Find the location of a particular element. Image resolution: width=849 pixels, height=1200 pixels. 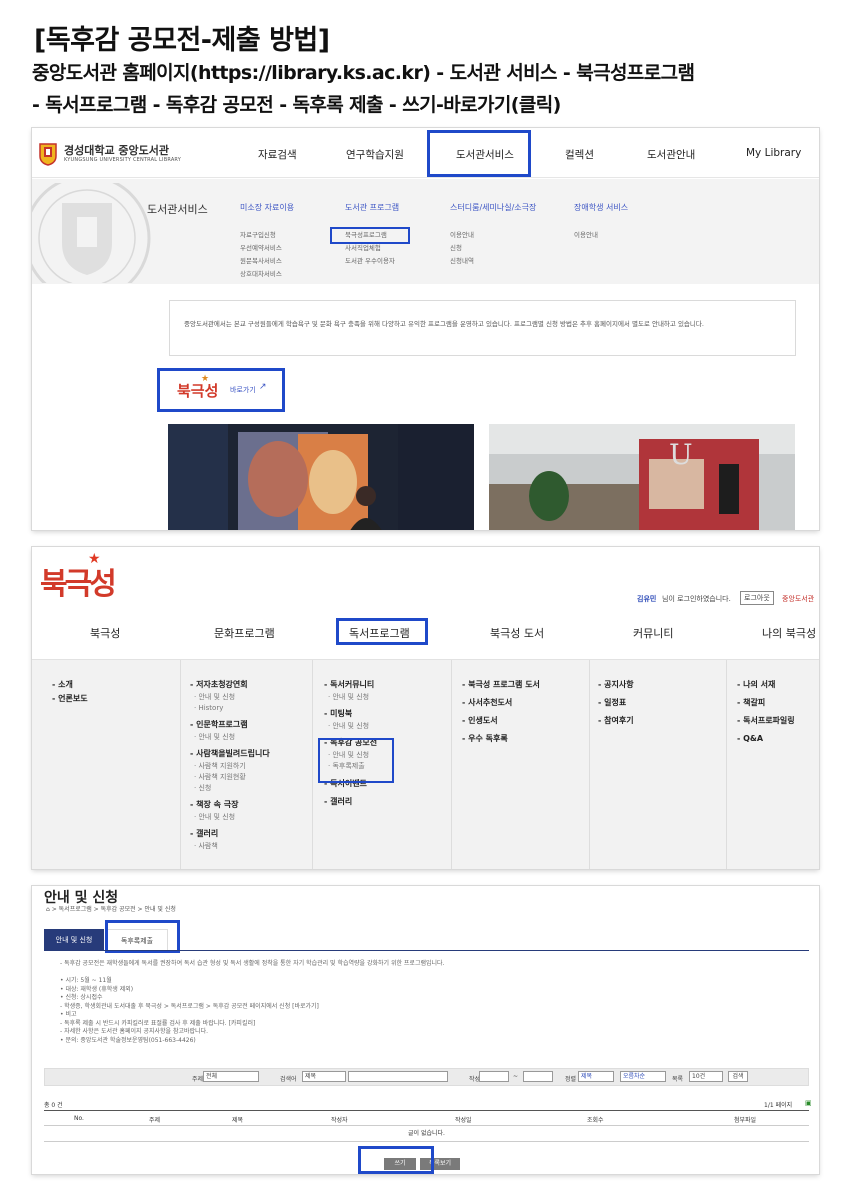

keyword-input is located at coordinates (398, 1076).